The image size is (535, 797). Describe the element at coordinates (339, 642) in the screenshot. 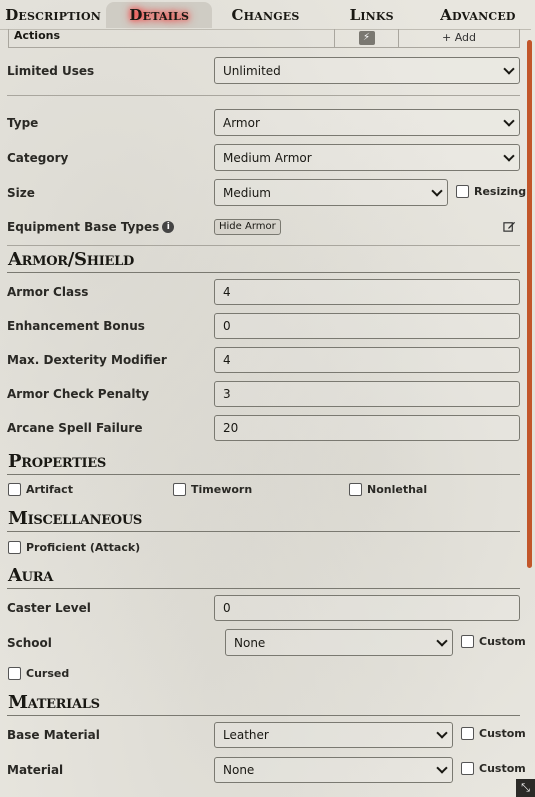

I see `school-select: None` at that location.